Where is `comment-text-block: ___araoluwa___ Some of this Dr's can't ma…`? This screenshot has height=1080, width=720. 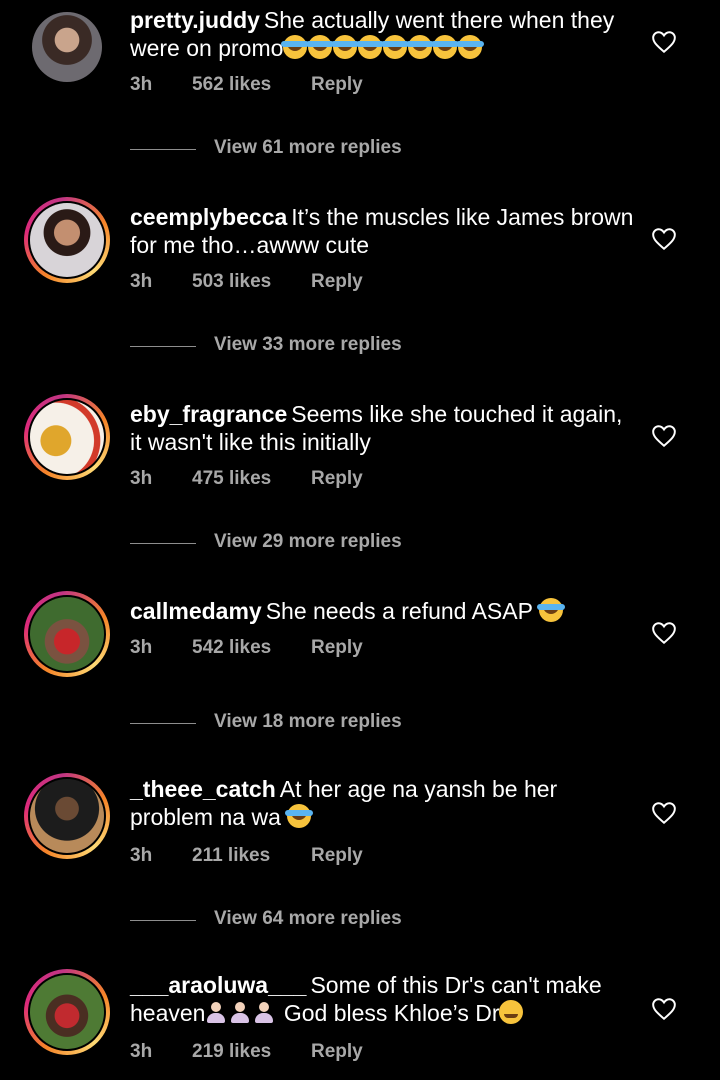 comment-text-block: ___araoluwa___ Some of this Dr's can't ma… is located at coordinates (385, 999).